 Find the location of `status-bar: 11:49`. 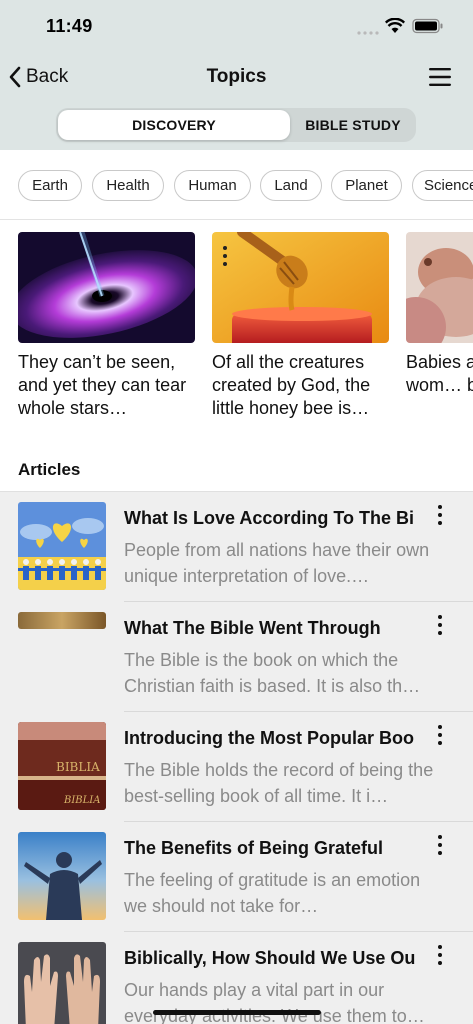

status-bar: 11:49 is located at coordinates (236, 27).